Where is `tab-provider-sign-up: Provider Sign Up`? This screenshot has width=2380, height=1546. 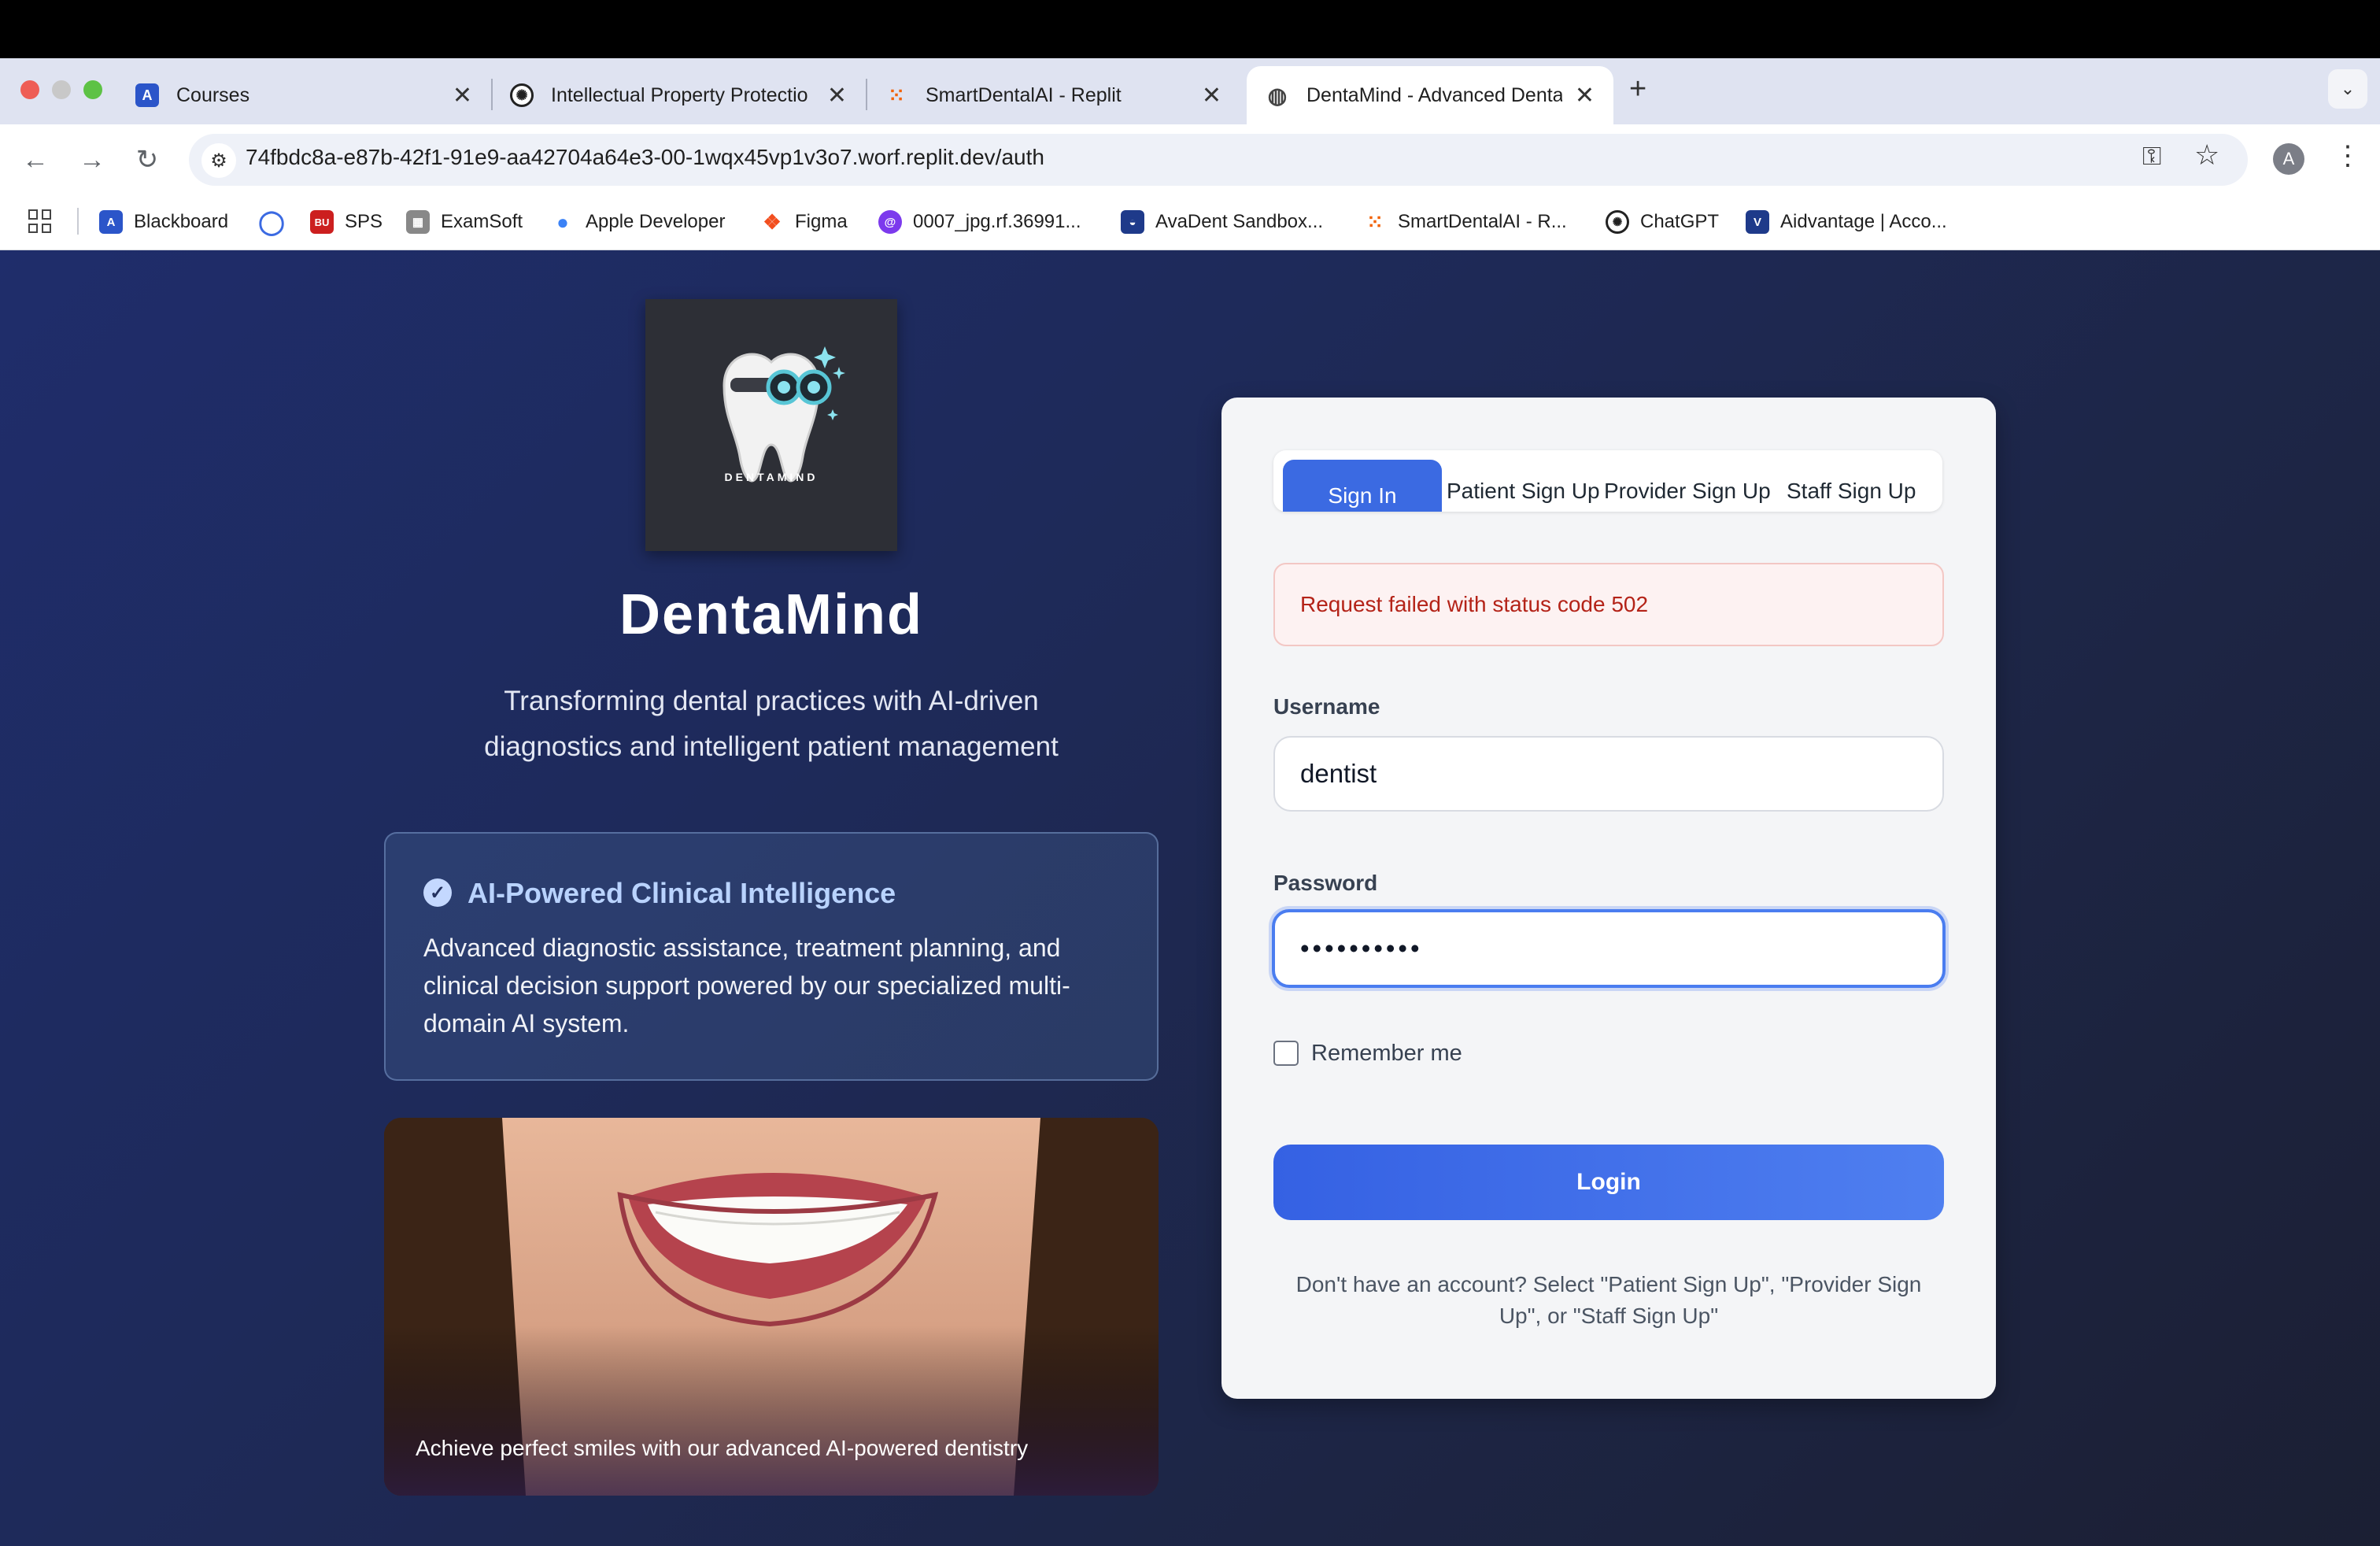
tab-provider-sign-up: Provider Sign Up is located at coordinates (1687, 491).